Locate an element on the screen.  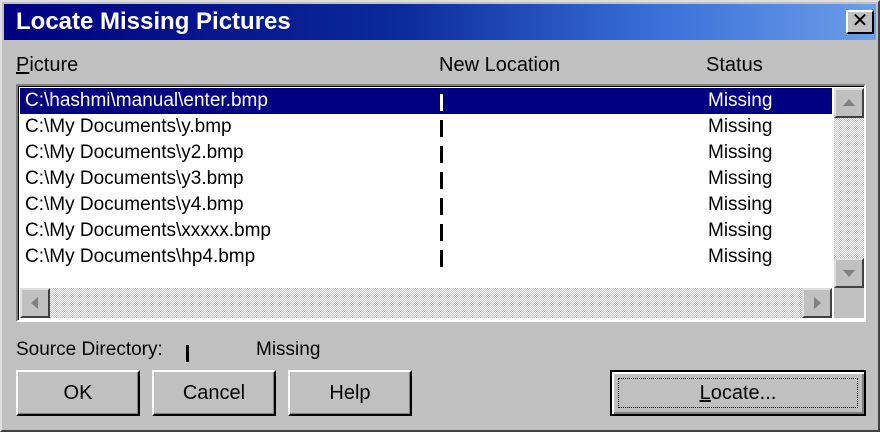
arrow-down-icon is located at coordinates (849, 273).